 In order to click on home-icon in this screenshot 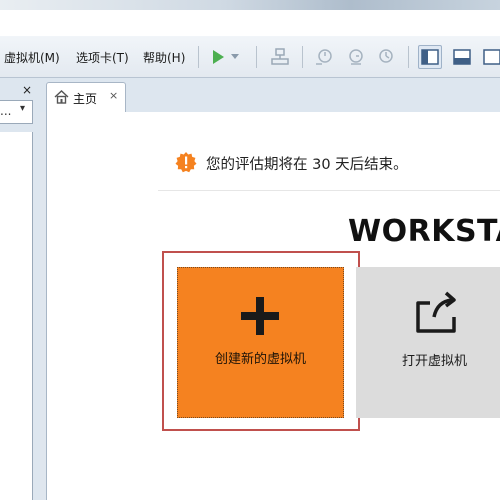, I will do `click(61, 98)`.